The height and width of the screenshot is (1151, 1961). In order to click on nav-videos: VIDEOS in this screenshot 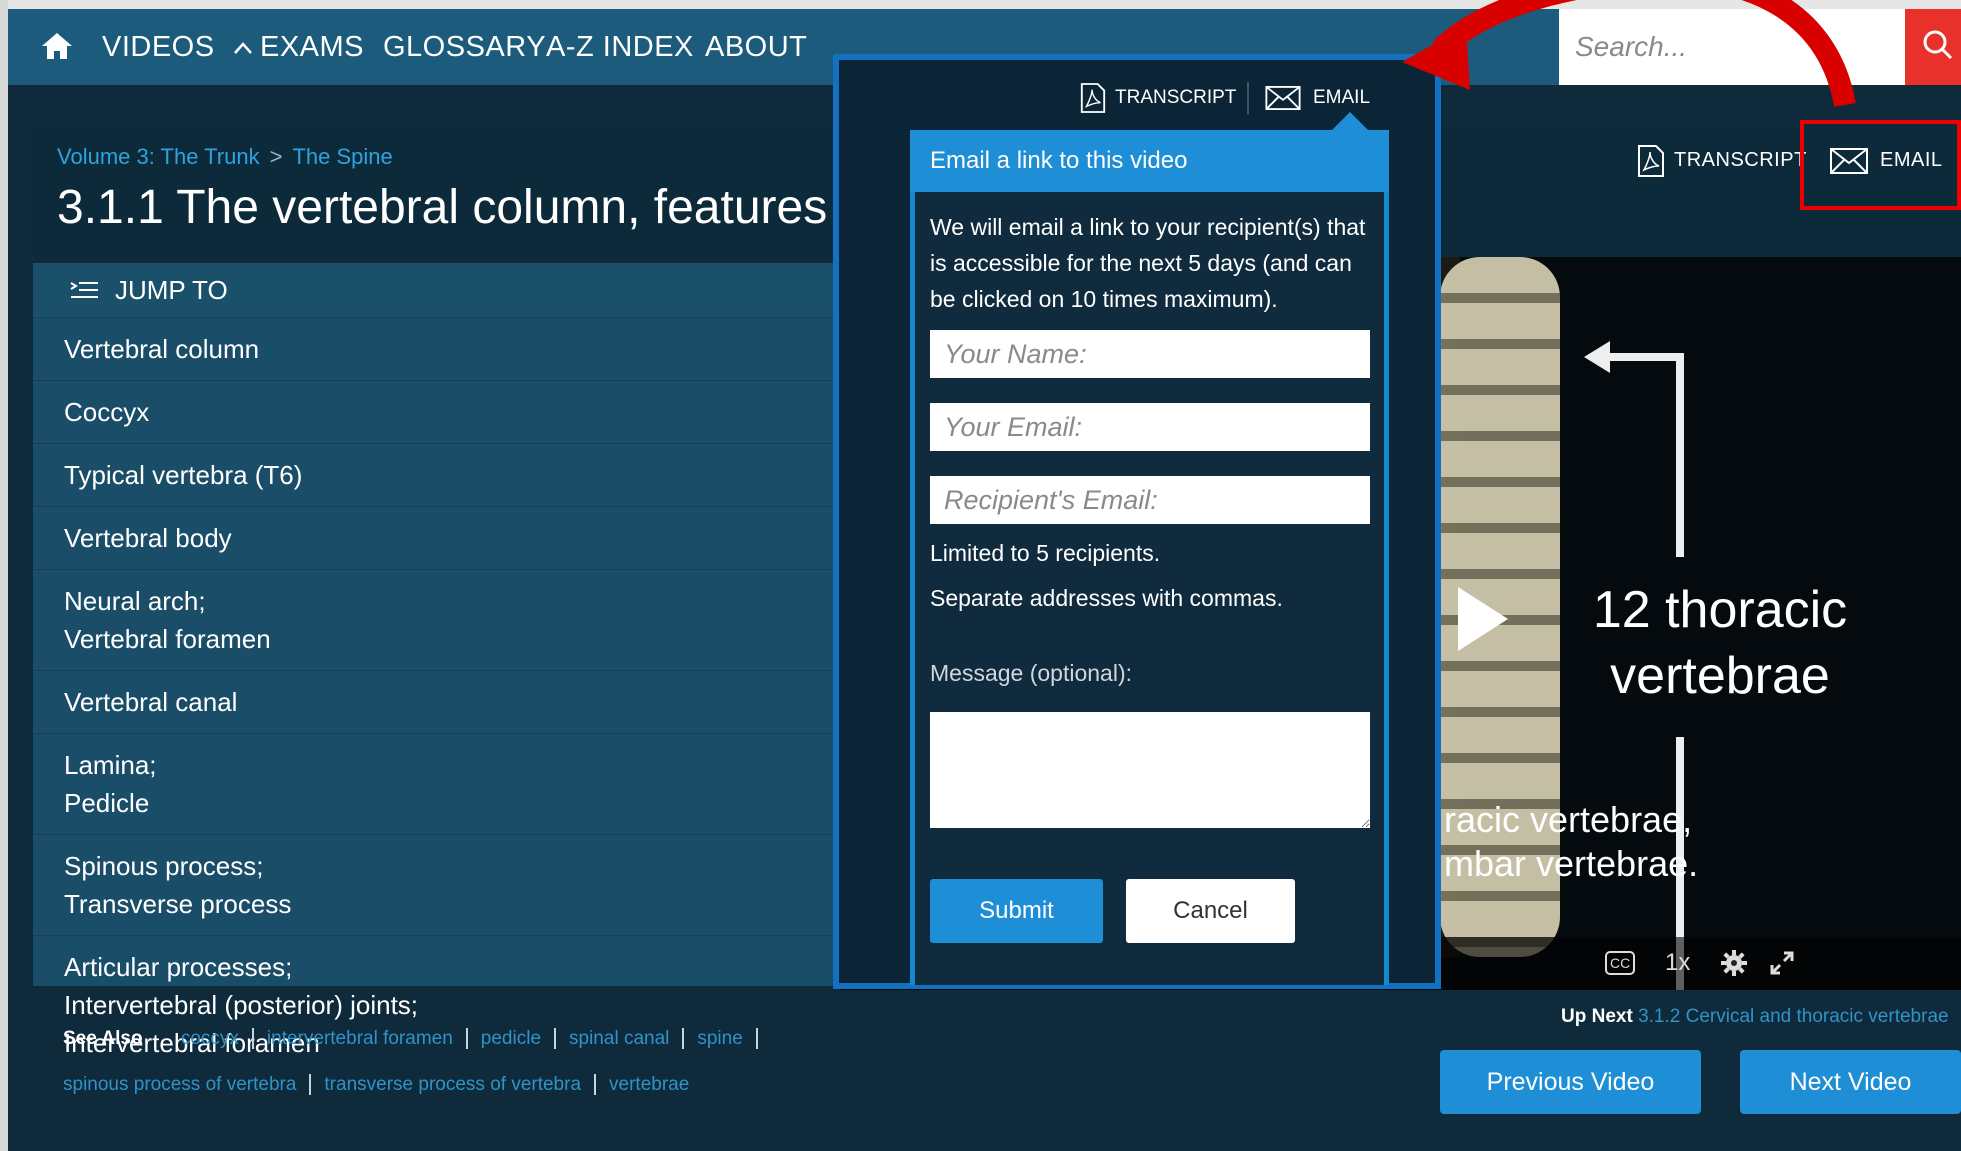, I will do `click(177, 47)`.